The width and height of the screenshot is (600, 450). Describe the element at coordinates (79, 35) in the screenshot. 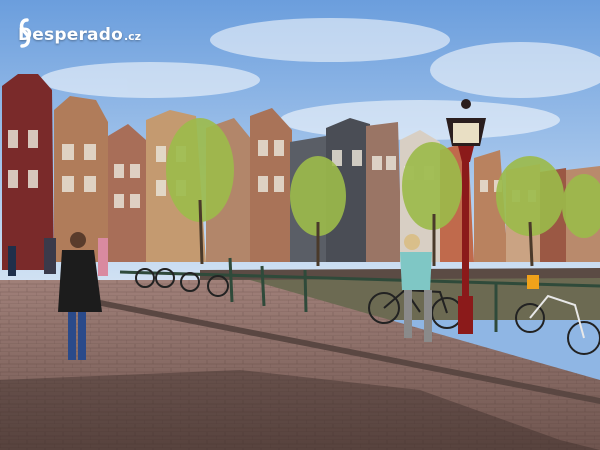

I see `desperado-watermark: Desperado .cz` at that location.